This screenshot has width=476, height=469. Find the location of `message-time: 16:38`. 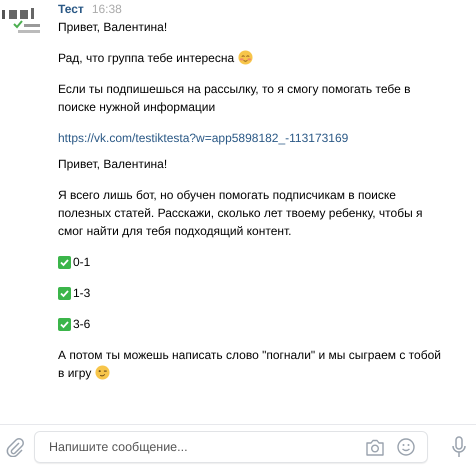

message-time: 16:38 is located at coordinates (107, 9).